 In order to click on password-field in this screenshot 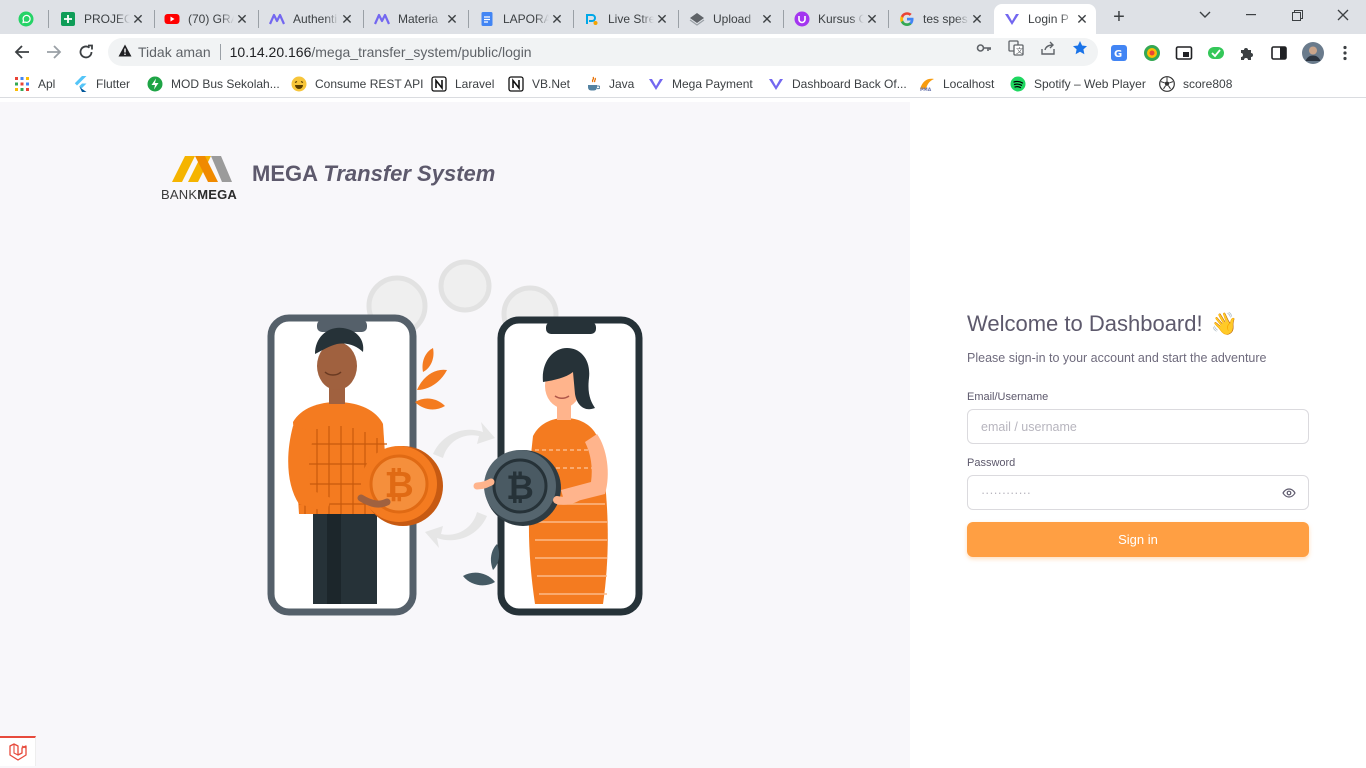, I will do `click(1138, 492)`.